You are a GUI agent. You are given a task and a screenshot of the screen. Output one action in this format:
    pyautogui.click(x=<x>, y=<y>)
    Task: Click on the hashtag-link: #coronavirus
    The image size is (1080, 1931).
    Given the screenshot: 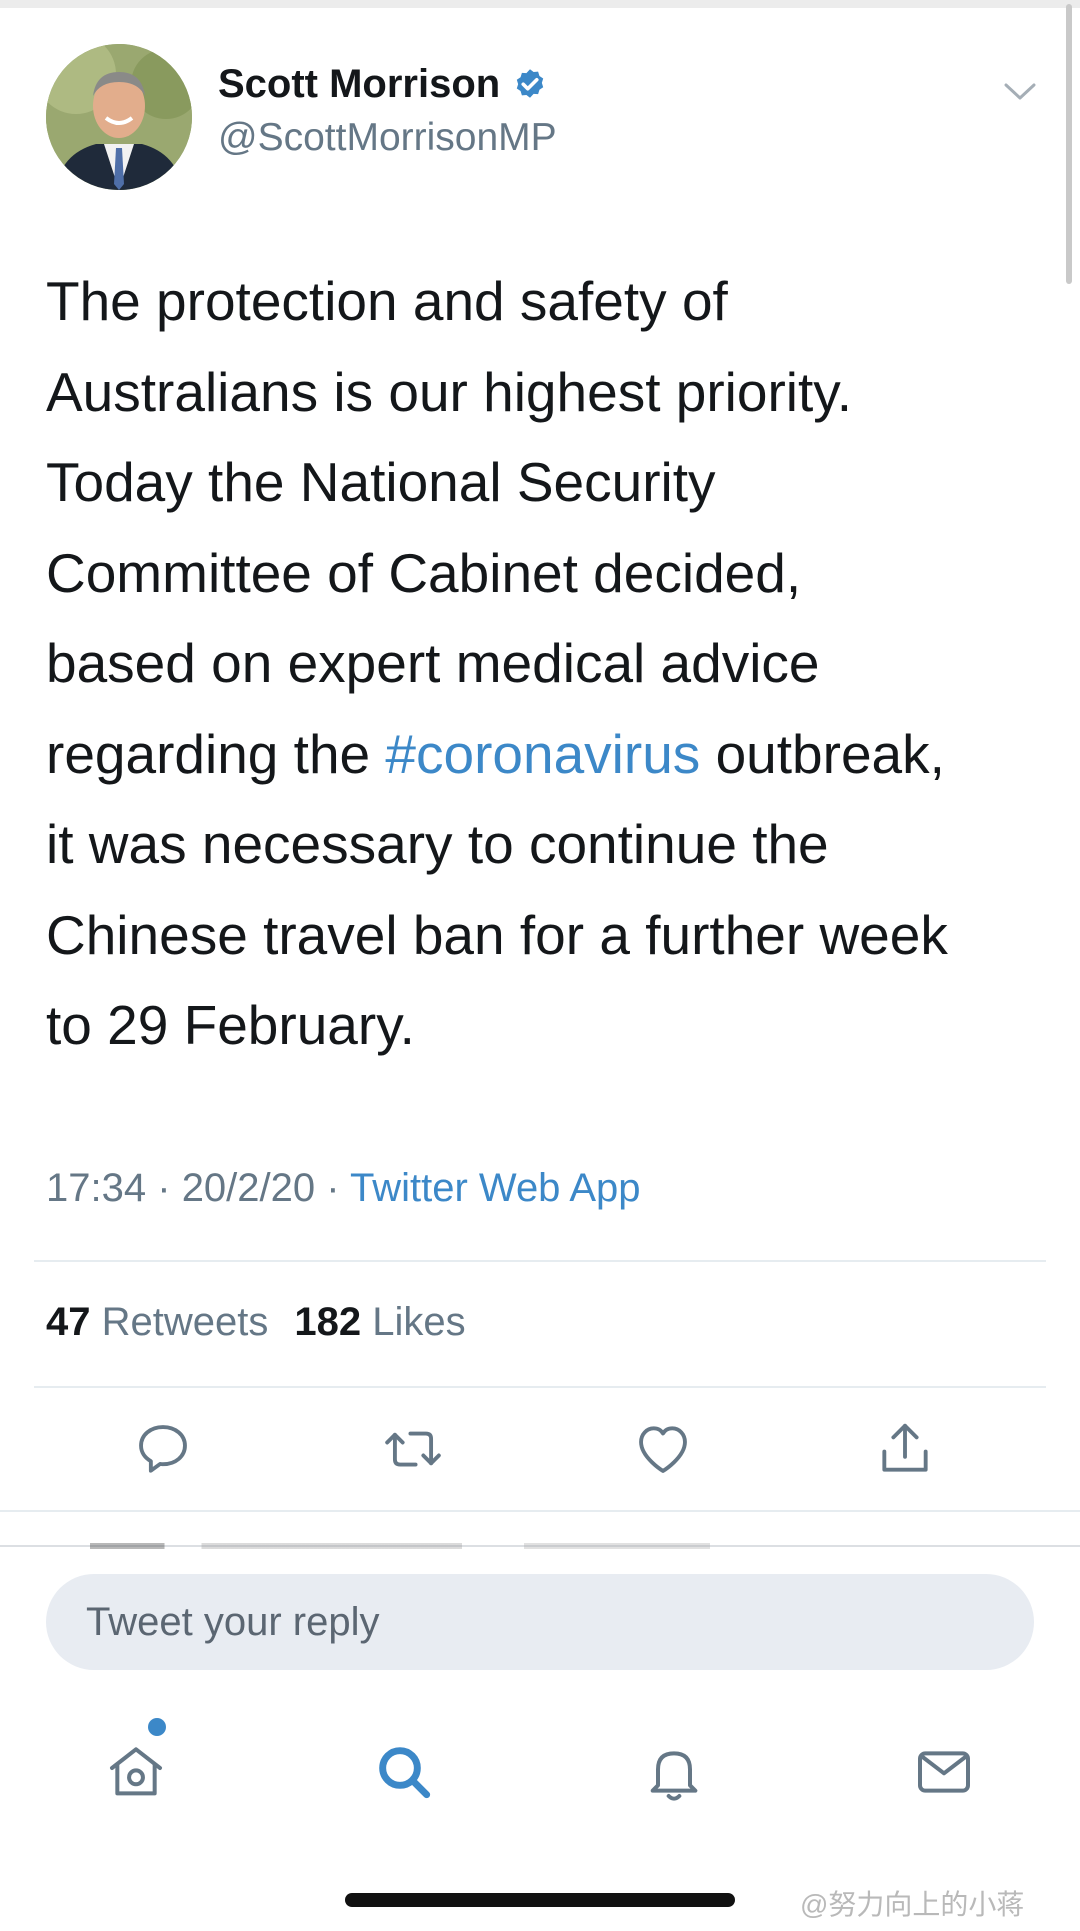 What is the action you would take?
    pyautogui.click(x=542, y=754)
    